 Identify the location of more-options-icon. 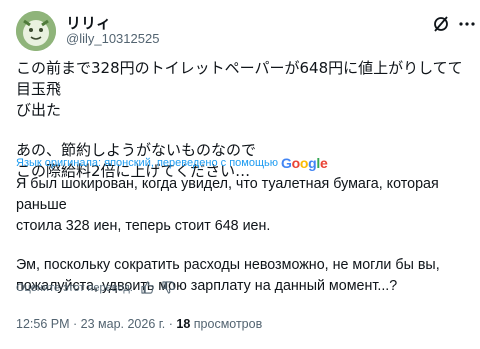
(467, 24).